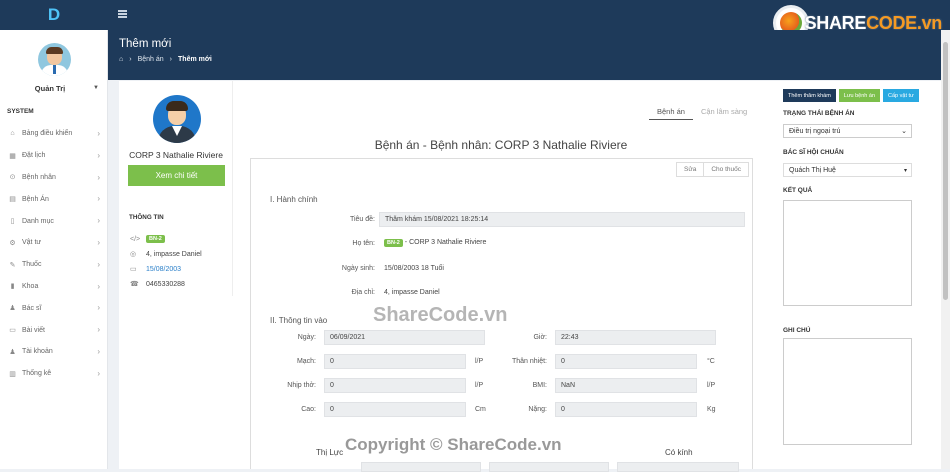 This screenshot has width=950, height=472. What do you see at coordinates (539, 385) in the screenshot?
I see `bmi-label: BMI:` at bounding box center [539, 385].